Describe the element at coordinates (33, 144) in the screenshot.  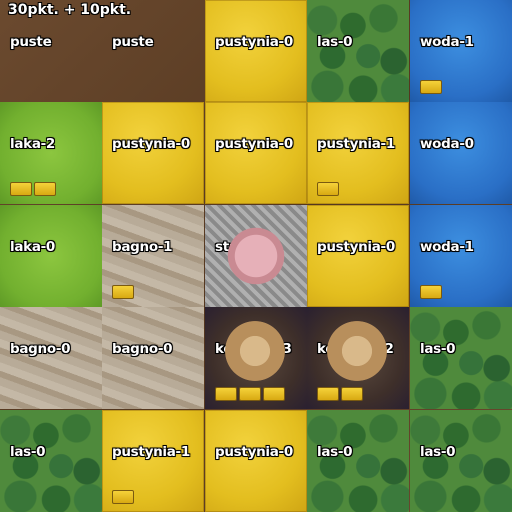
I see `tile-label: laka-2` at that location.